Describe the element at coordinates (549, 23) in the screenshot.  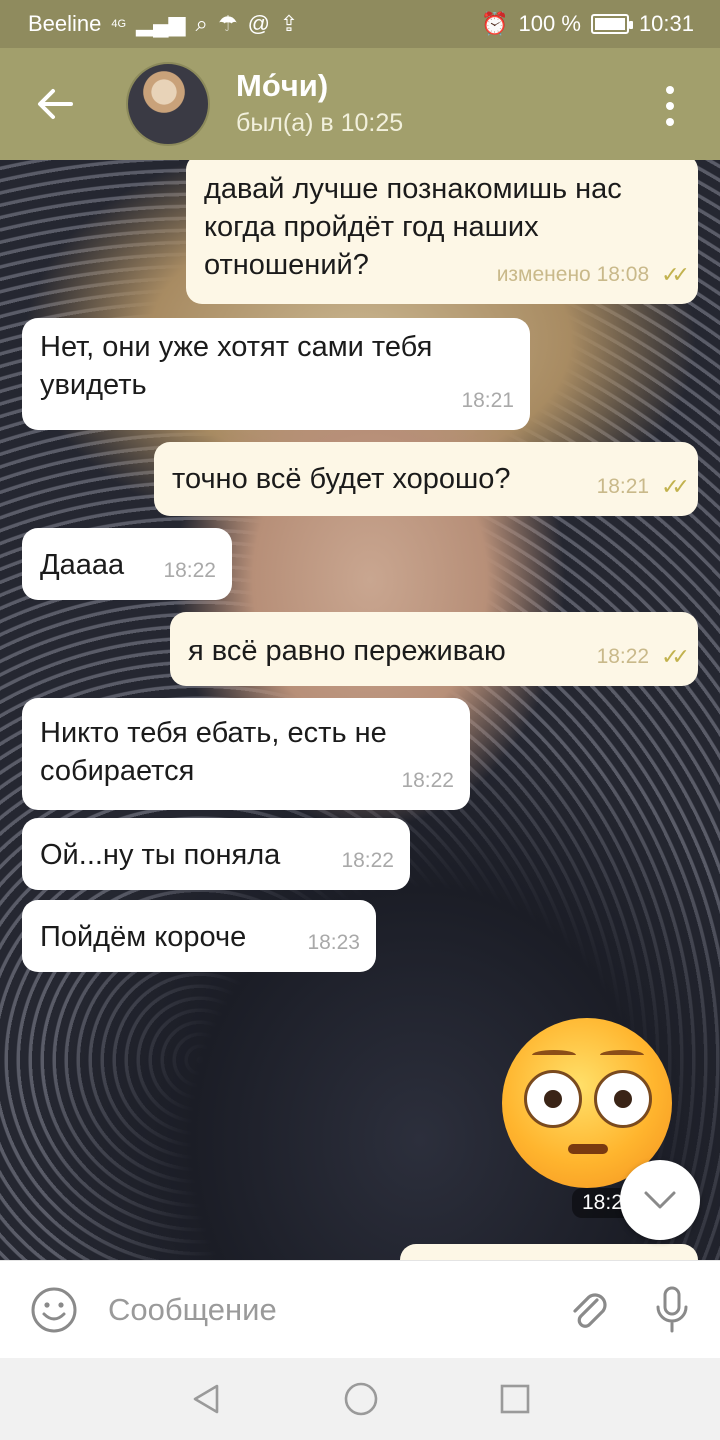
I see `battery-percent: 100 %` at that location.